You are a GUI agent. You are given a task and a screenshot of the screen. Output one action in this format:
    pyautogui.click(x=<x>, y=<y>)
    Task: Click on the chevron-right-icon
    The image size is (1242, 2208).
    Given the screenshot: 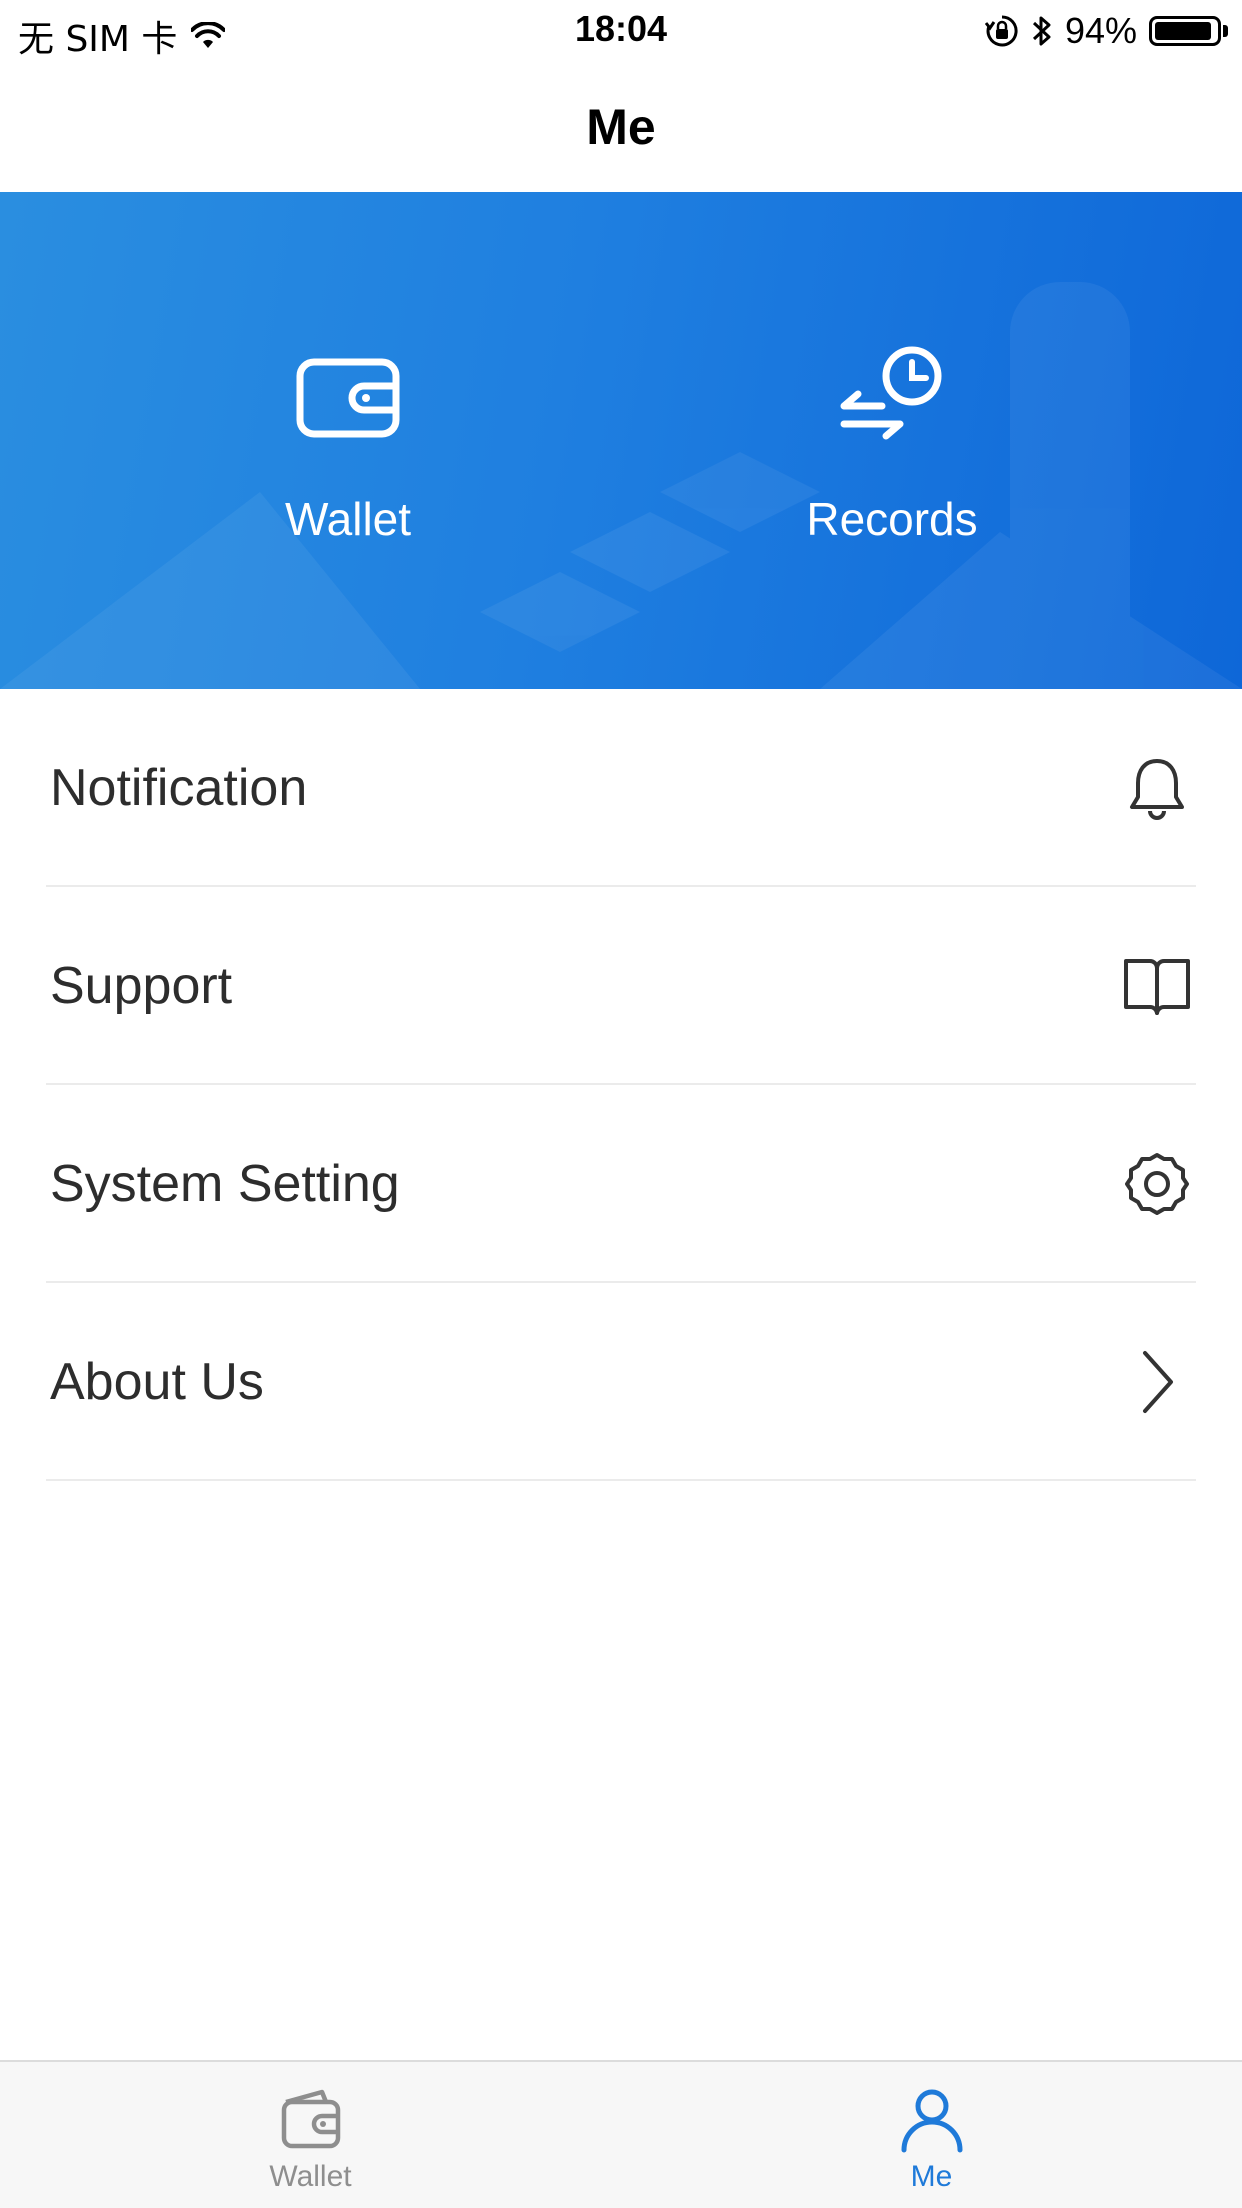 What is the action you would take?
    pyautogui.click(x=1157, y=1382)
    